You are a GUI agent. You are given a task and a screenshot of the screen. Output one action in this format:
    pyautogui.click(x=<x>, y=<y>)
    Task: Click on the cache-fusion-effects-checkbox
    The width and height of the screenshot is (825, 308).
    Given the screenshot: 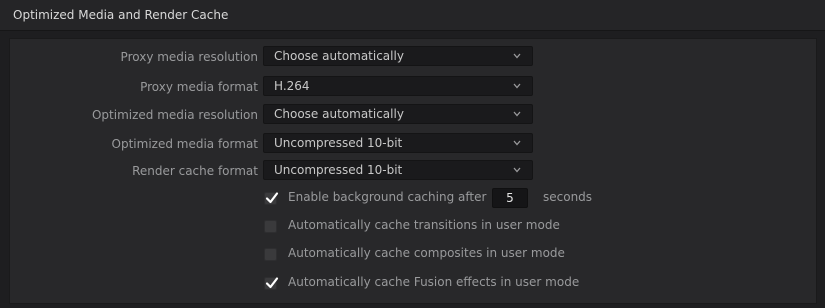 What is the action you would take?
    pyautogui.click(x=271, y=283)
    